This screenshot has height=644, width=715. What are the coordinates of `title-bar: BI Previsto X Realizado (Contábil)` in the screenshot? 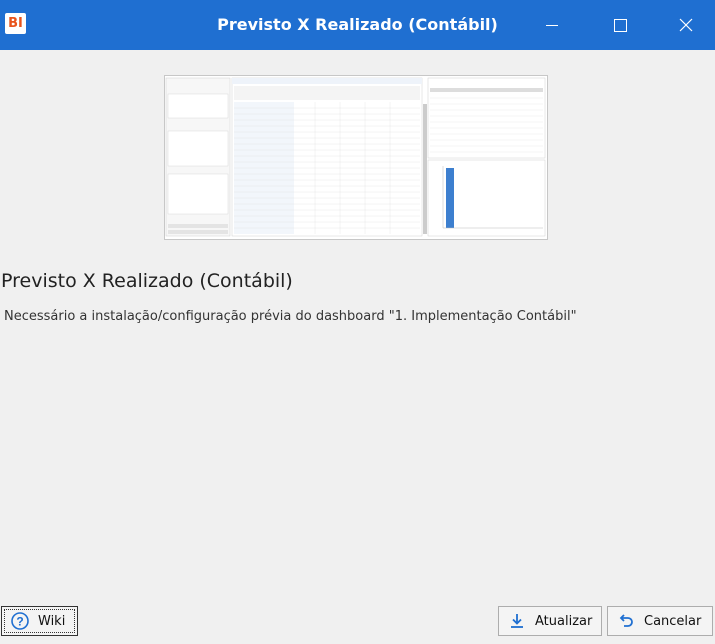 It's located at (357, 25).